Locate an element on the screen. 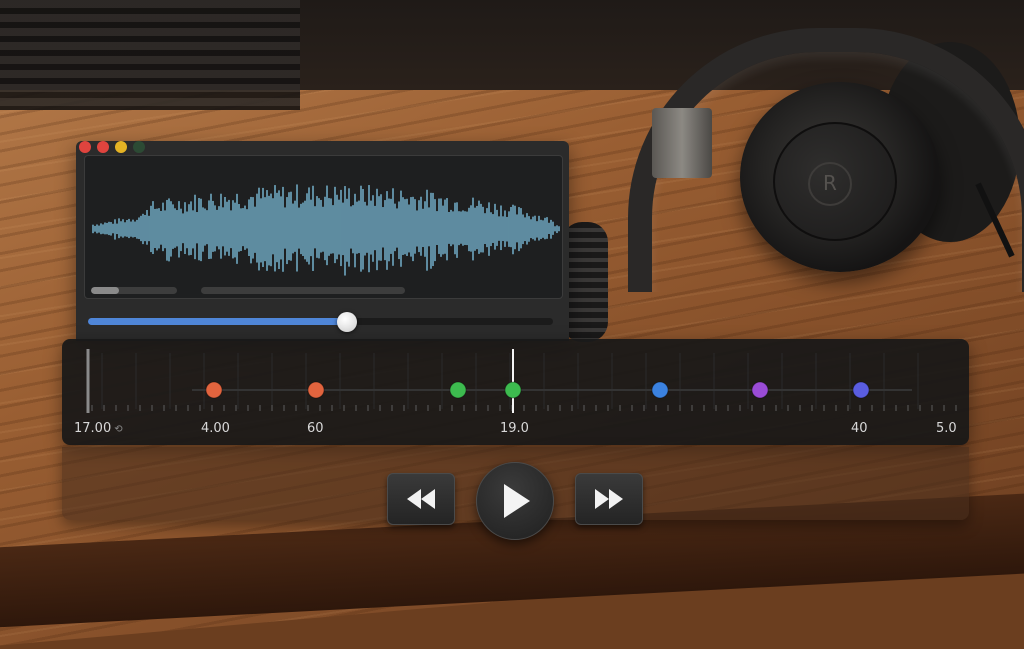 The height and width of the screenshot is (649, 1024). tick-label-end: 5.0 is located at coordinates (946, 428).